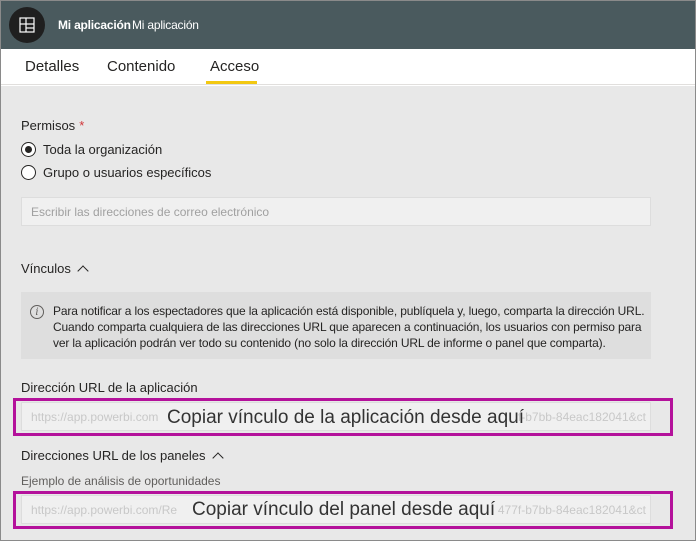 The width and height of the screenshot is (696, 541). What do you see at coordinates (121, 481) in the screenshot?
I see `dashboard-name-label: Ejemplo de análisis de oportunidades` at bounding box center [121, 481].